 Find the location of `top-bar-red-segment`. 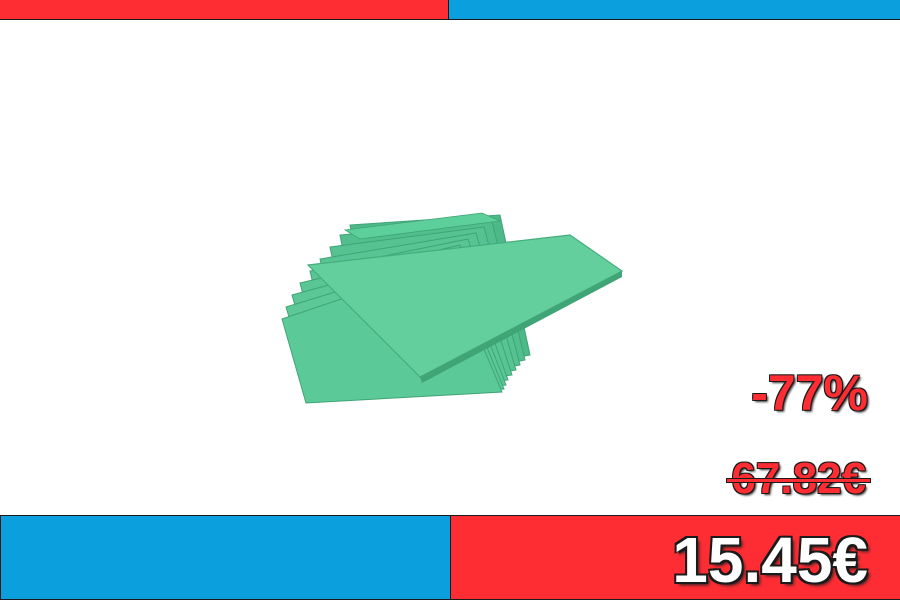

top-bar-red-segment is located at coordinates (224, 10).